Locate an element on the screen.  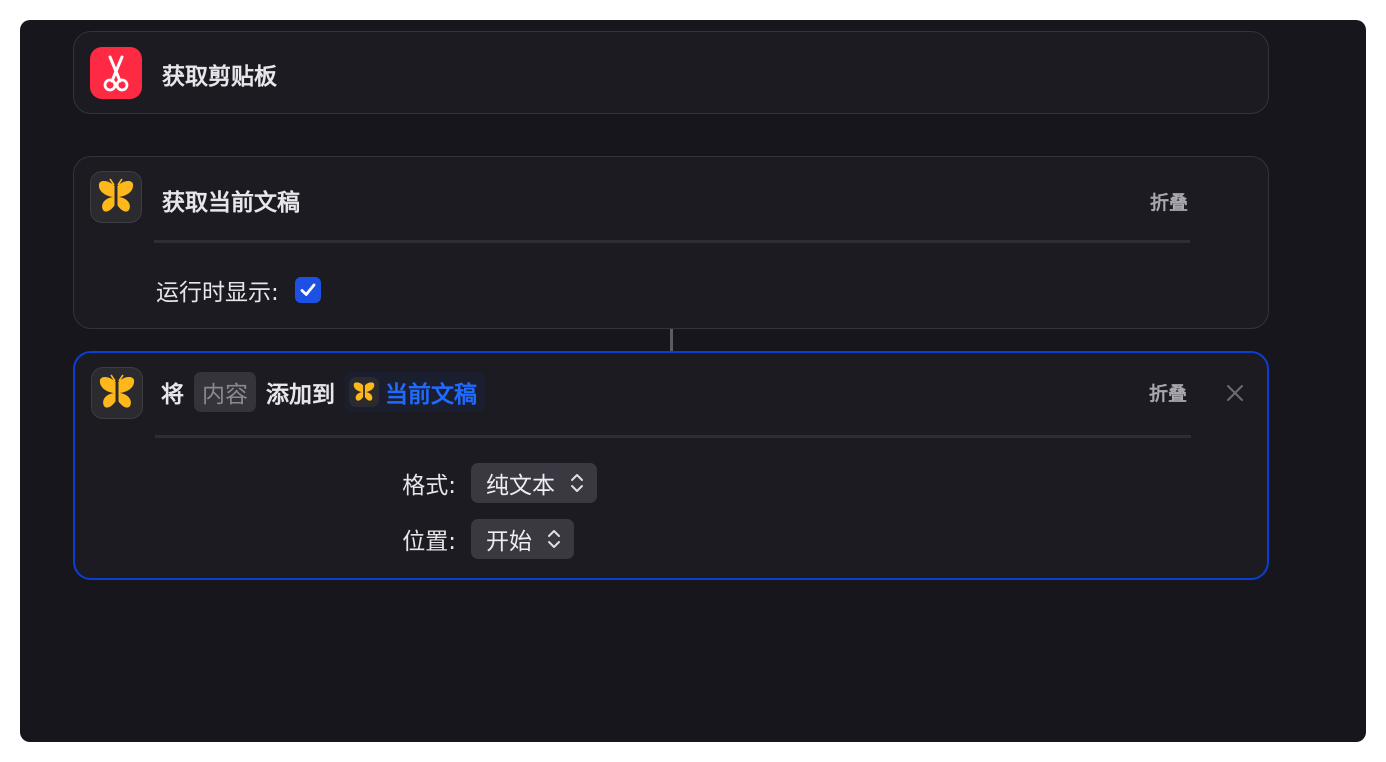
current-sheet-variable: 当前文稿 is located at coordinates (415, 392).